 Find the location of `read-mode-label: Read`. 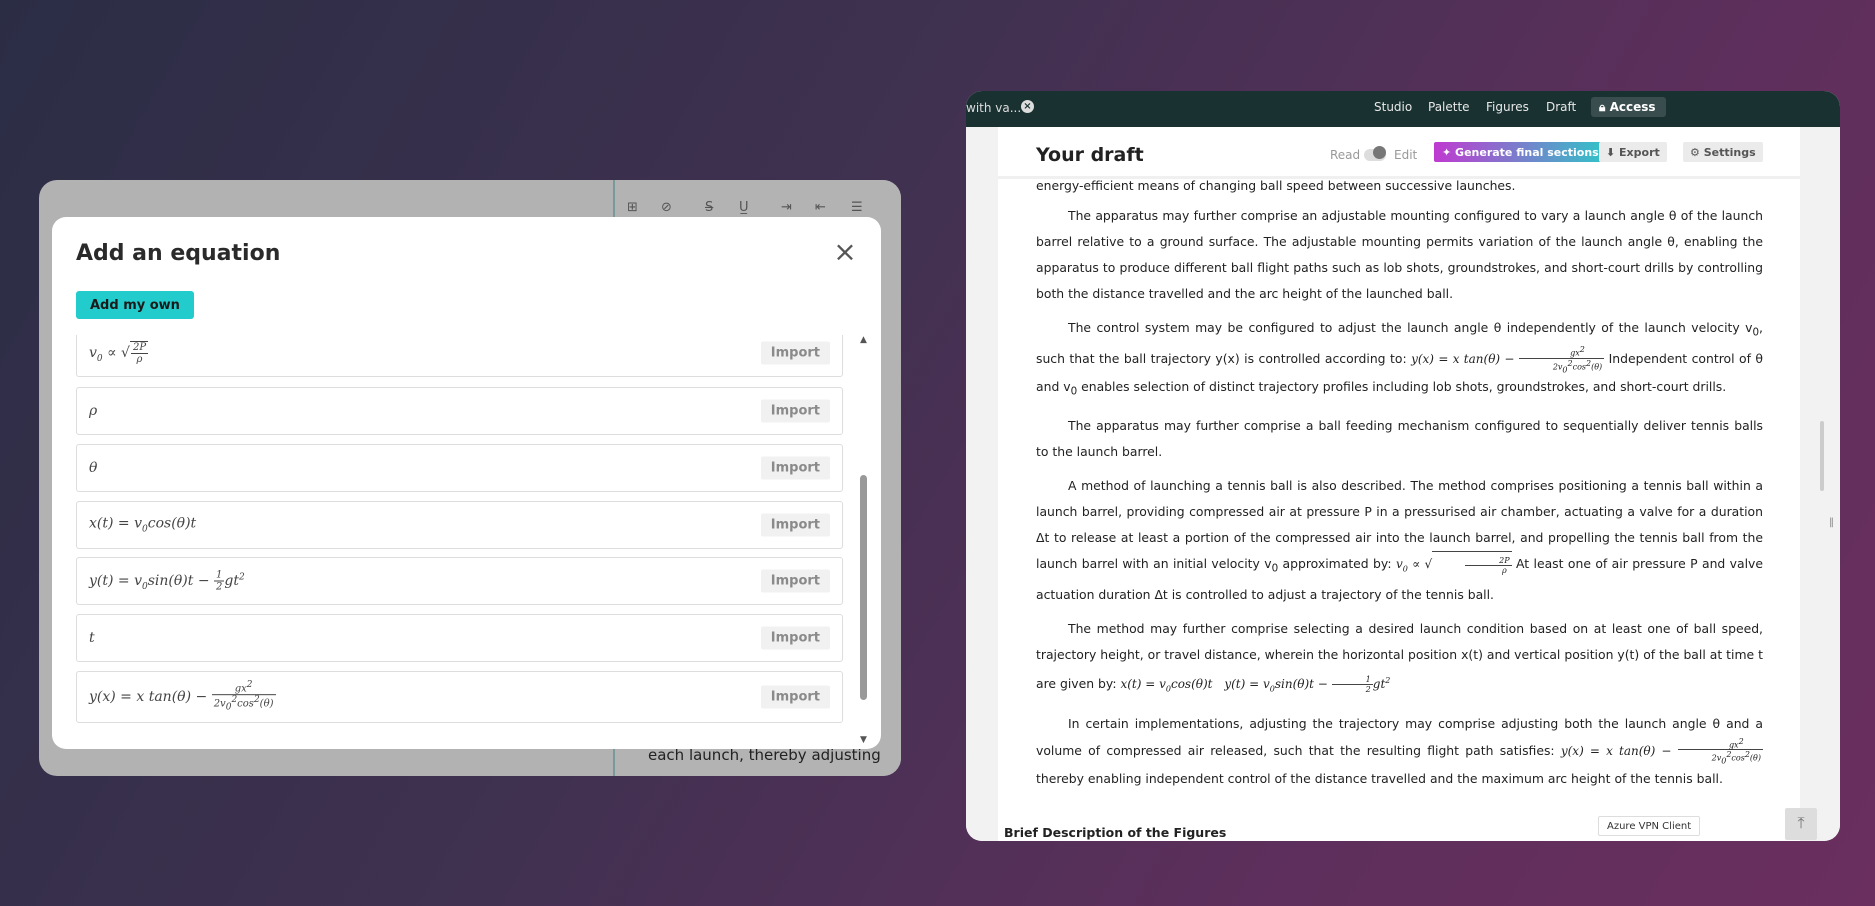

read-mode-label: Read is located at coordinates (1345, 155).